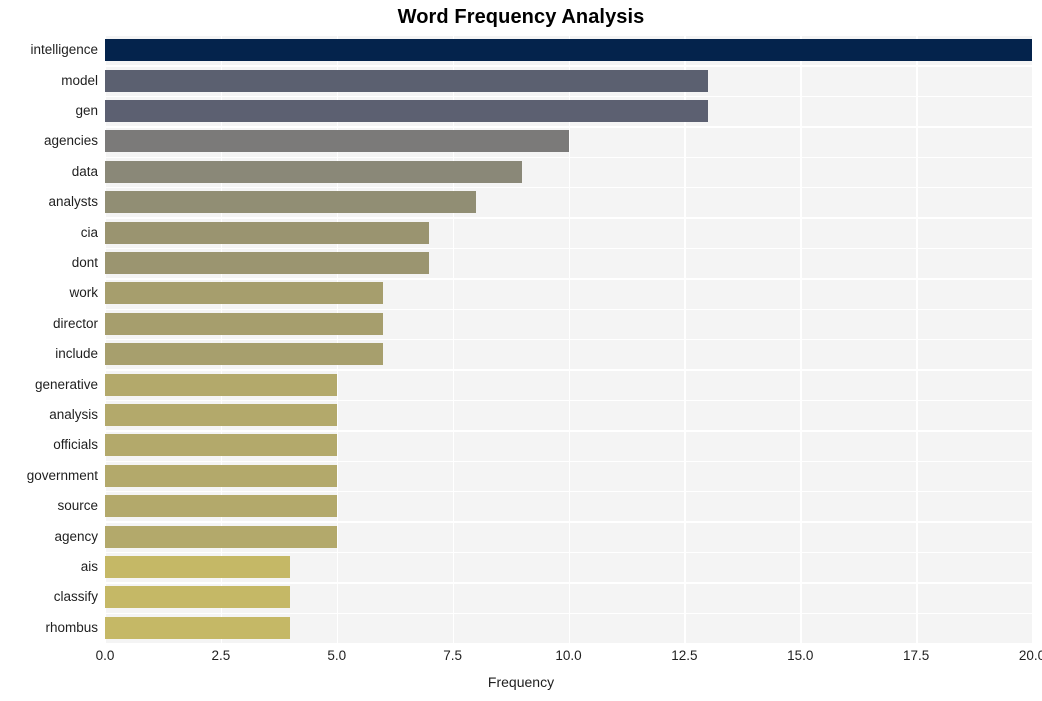 The height and width of the screenshot is (701, 1042). What do you see at coordinates (684, 655) in the screenshot?
I see `x-tick-label: 12.5` at bounding box center [684, 655].